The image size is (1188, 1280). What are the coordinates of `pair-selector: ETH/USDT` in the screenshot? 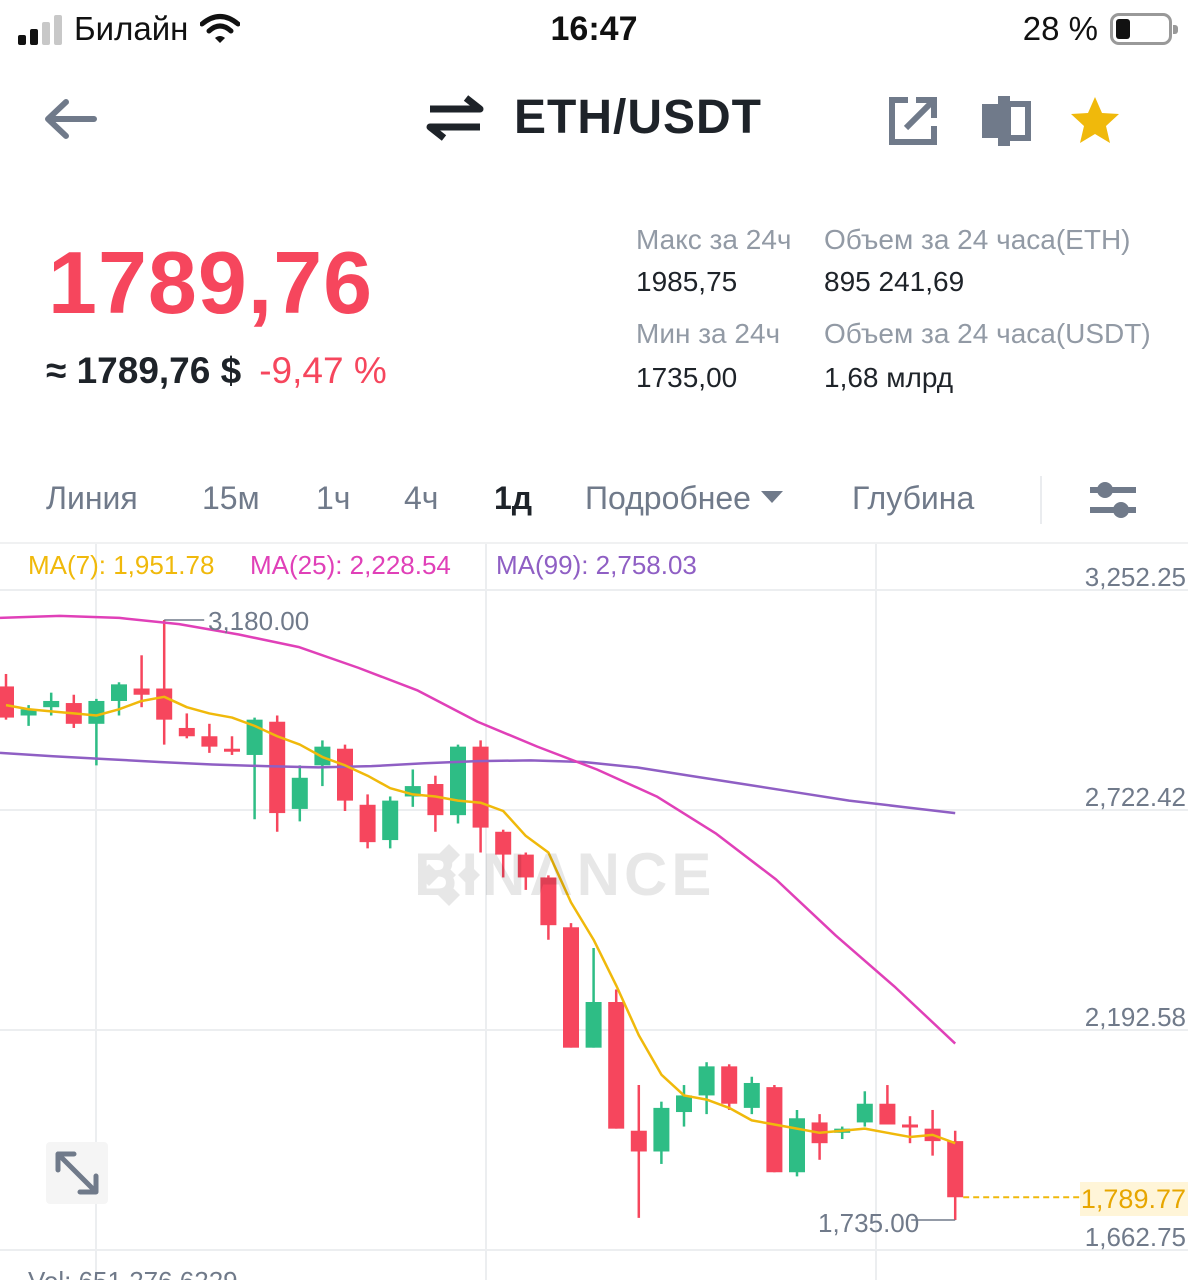 It's located at (594, 117).